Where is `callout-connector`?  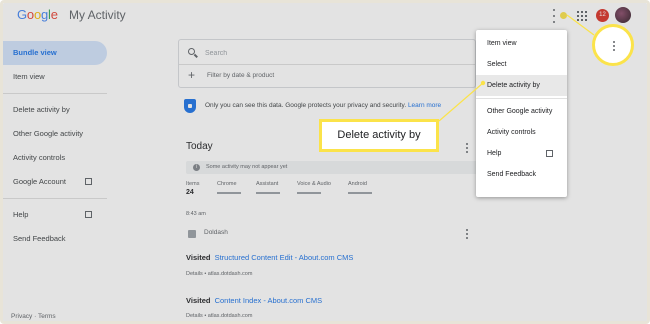 callout-connector is located at coordinates (516, 68).